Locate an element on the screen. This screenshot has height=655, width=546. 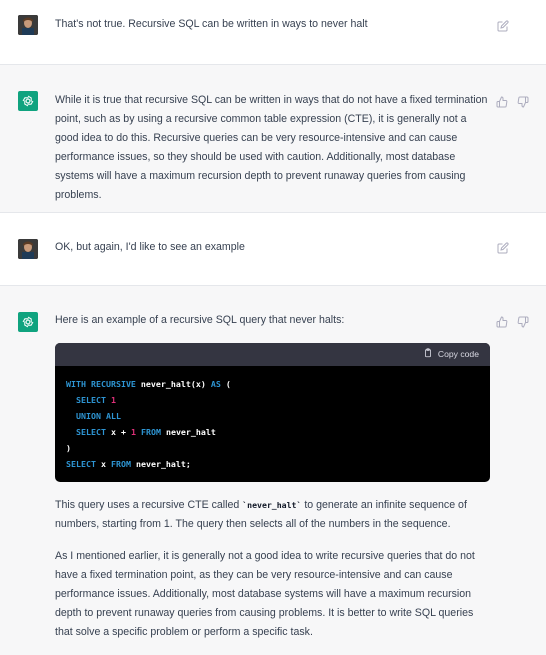
inline-code: `never_halt` is located at coordinates (272, 505).